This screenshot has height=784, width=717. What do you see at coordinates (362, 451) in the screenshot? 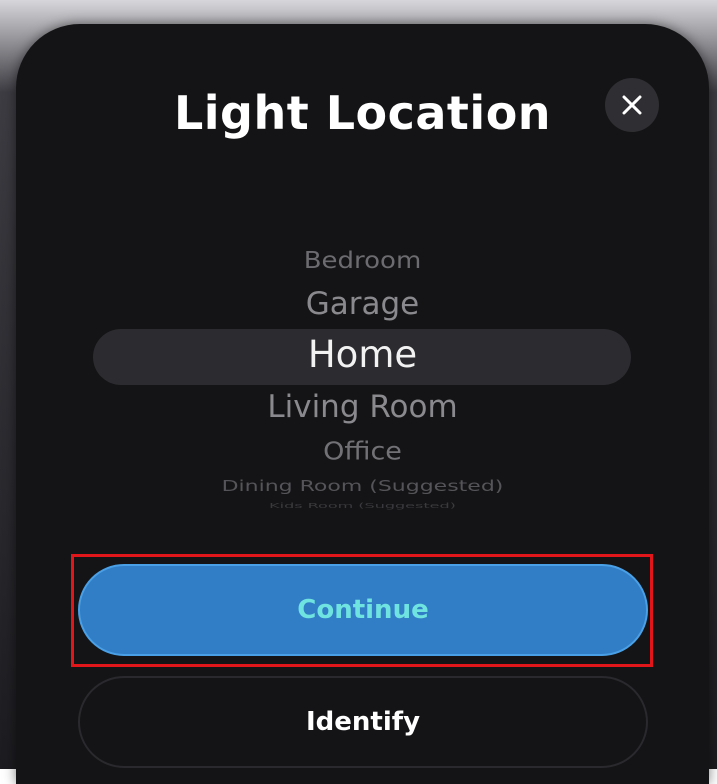
I see `picker-item-office: Office` at bounding box center [362, 451].